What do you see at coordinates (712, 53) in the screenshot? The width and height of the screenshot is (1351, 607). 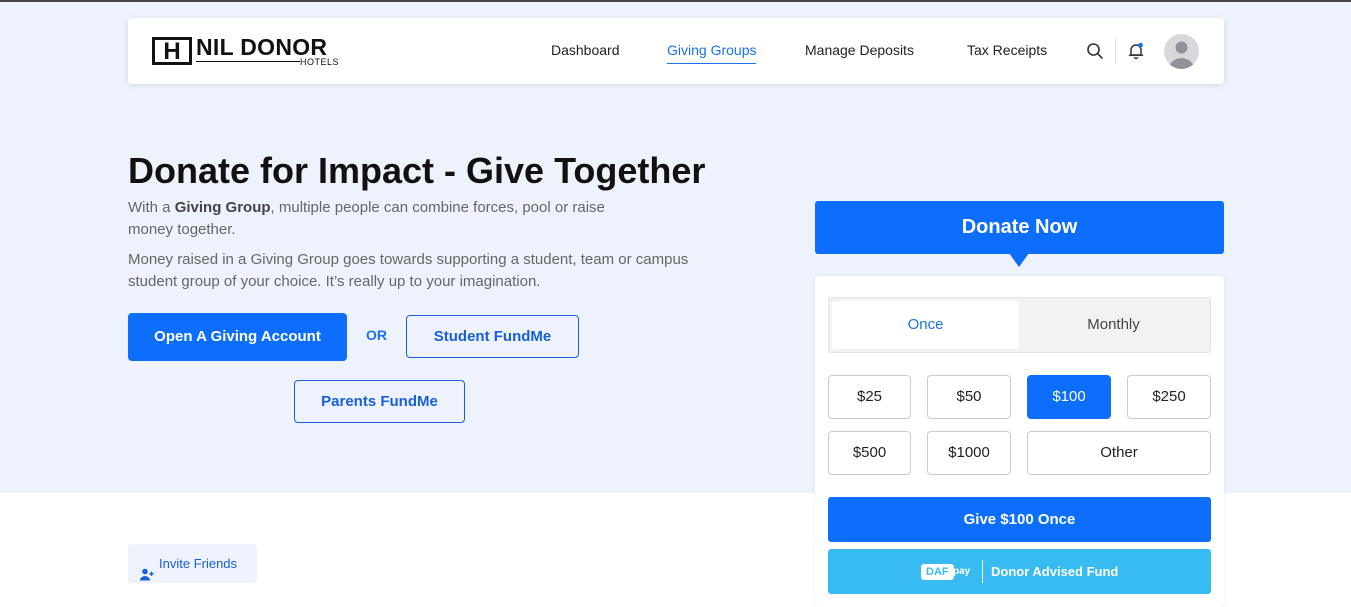 I see `nav-giving-groups: Giving Groups` at bounding box center [712, 53].